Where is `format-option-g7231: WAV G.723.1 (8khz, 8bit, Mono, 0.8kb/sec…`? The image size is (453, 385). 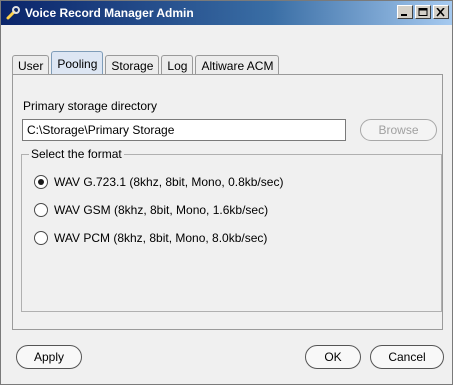 format-option-g7231: WAV G.723.1 (8khz, 8bit, Mono, 0.8kb/sec… is located at coordinates (158, 182).